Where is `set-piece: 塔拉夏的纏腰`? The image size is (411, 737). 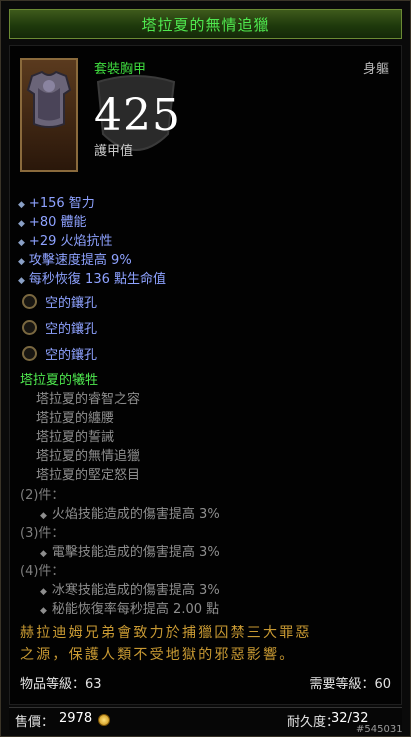
set-piece: 塔拉夏的纏腰 is located at coordinates (75, 418).